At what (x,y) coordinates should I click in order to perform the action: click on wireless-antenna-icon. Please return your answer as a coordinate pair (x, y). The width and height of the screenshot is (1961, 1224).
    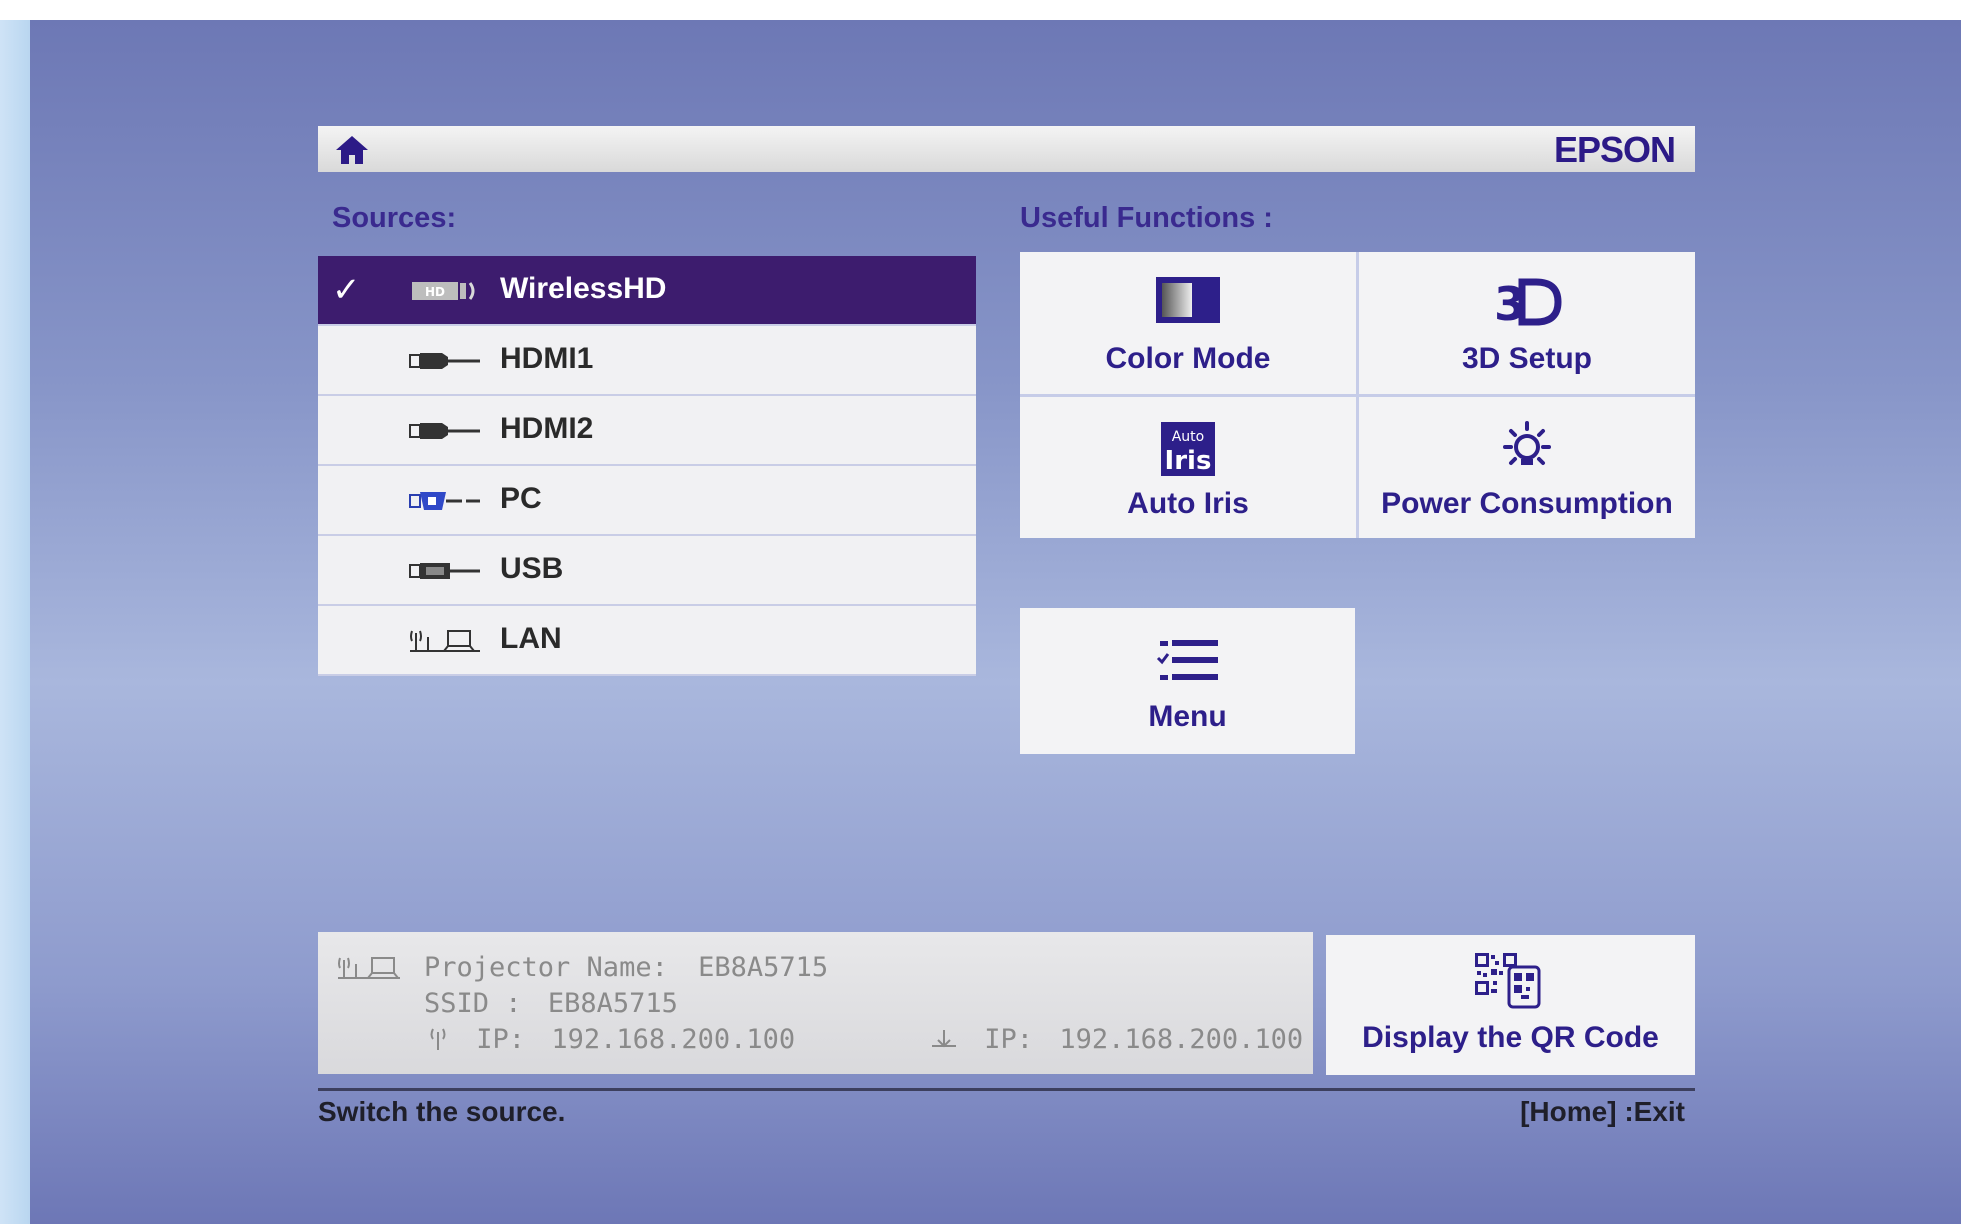
    Looking at the image, I should click on (438, 1039).